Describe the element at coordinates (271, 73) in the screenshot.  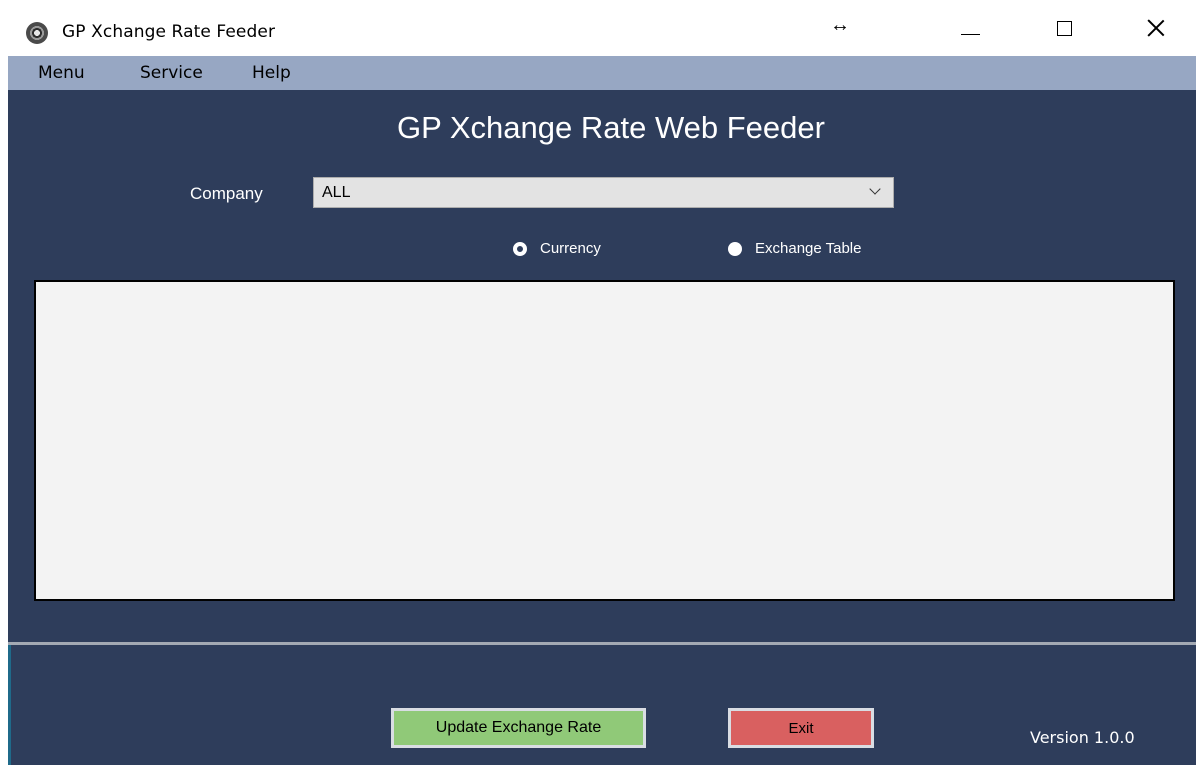
I see `menu-item-help: Help` at that location.